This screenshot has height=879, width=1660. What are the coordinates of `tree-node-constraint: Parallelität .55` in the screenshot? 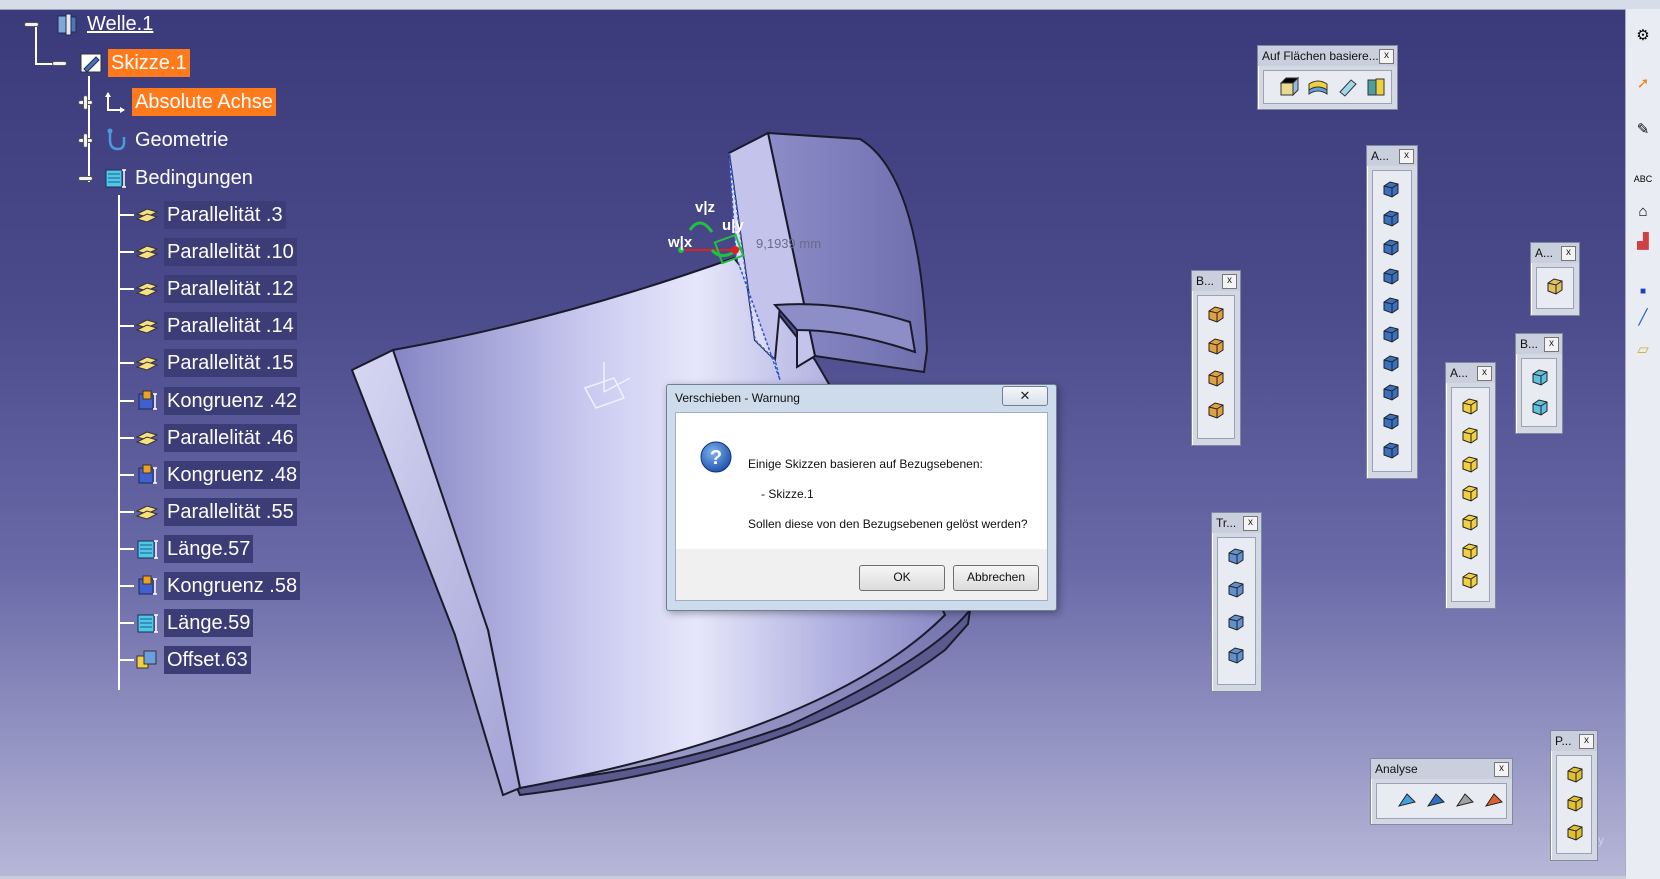 It's located at (215, 512).